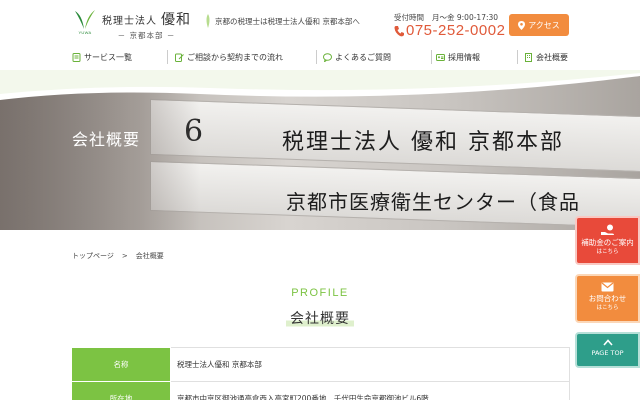 The width and height of the screenshot is (640, 400). I want to click on page-top-button: PAGE TOP, so click(607, 350).